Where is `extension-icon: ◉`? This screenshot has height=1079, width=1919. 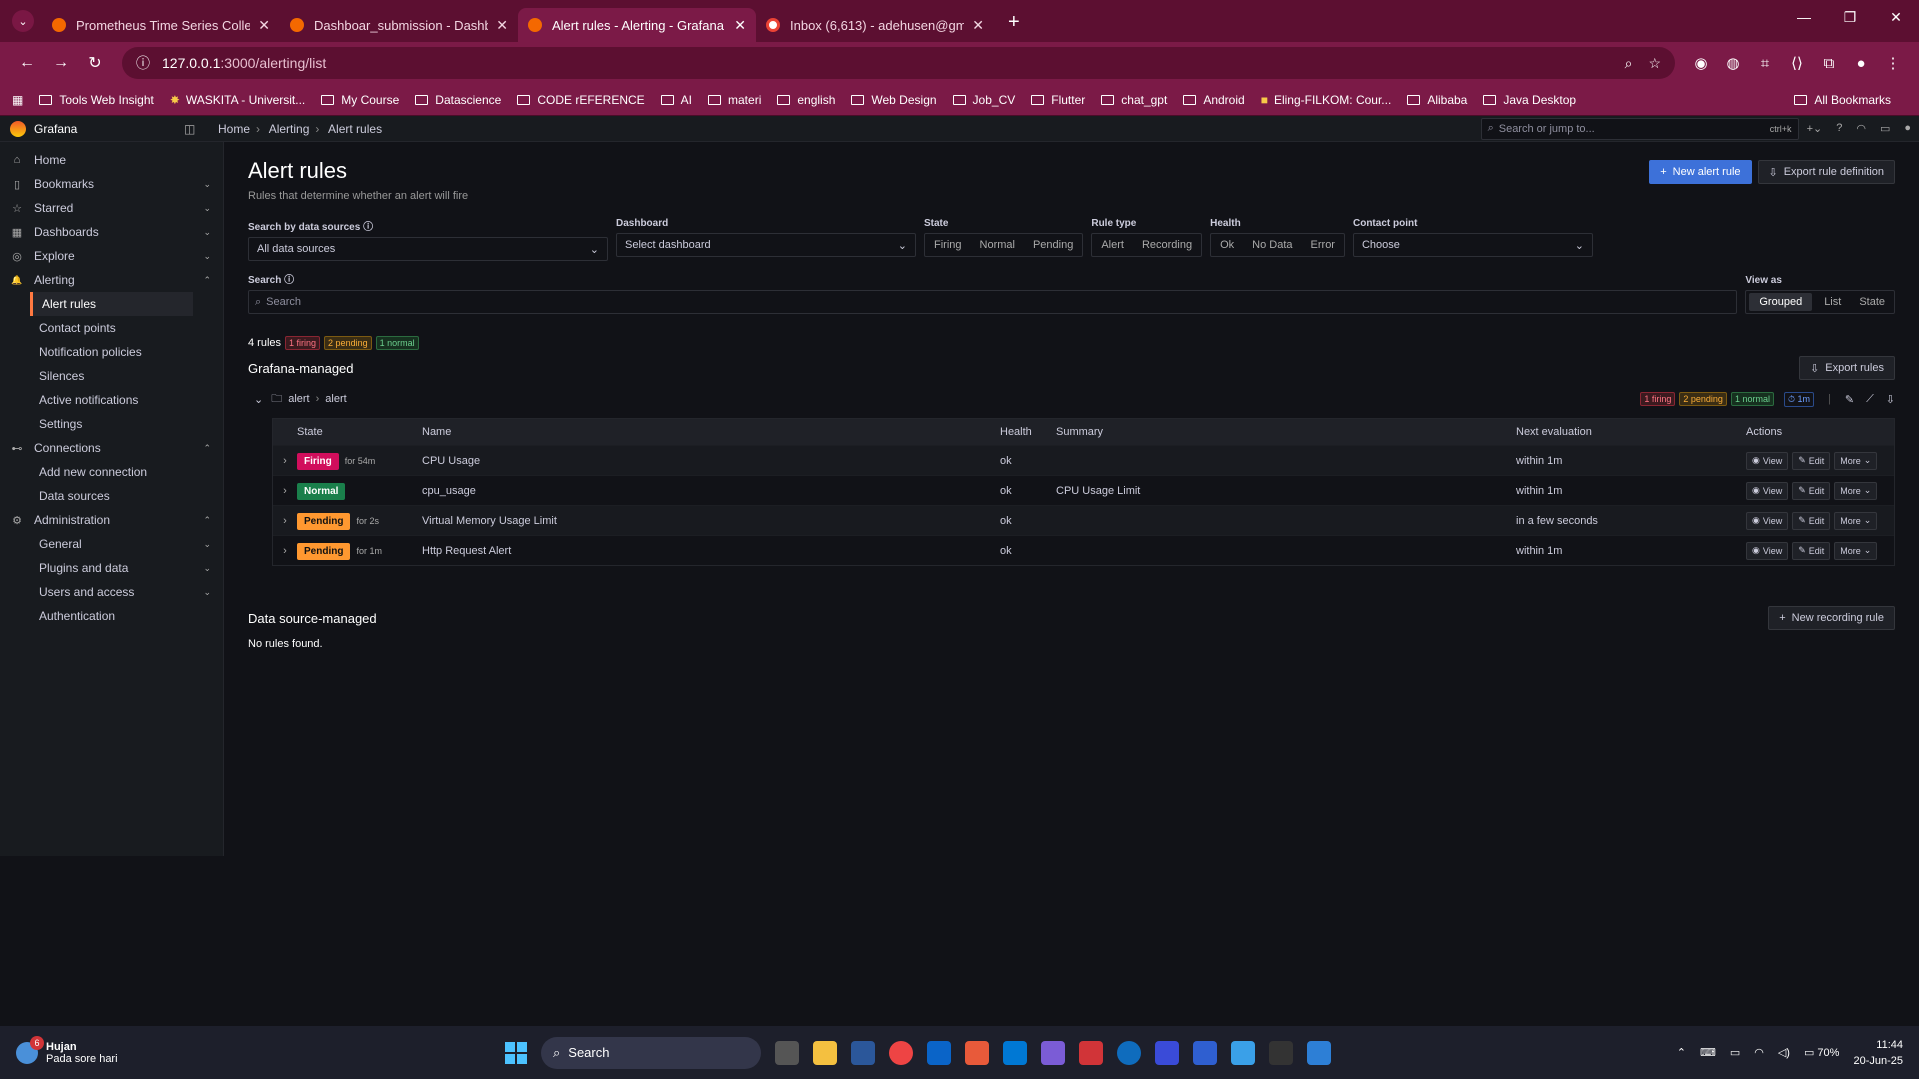
extension-icon: ◉ is located at coordinates (1701, 63).